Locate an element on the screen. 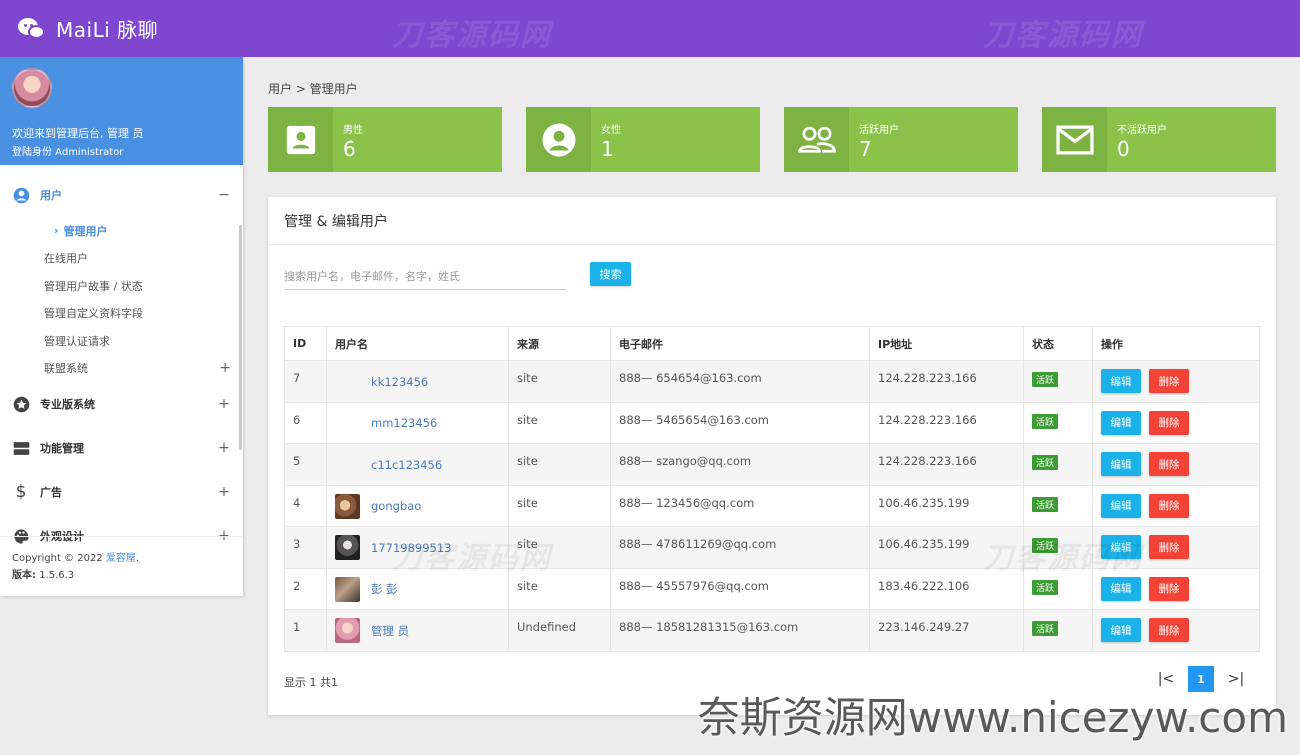 Image resolution: width=1300 pixels, height=755 pixels. sidebar-item-label: 联盟系统 is located at coordinates (66, 369).